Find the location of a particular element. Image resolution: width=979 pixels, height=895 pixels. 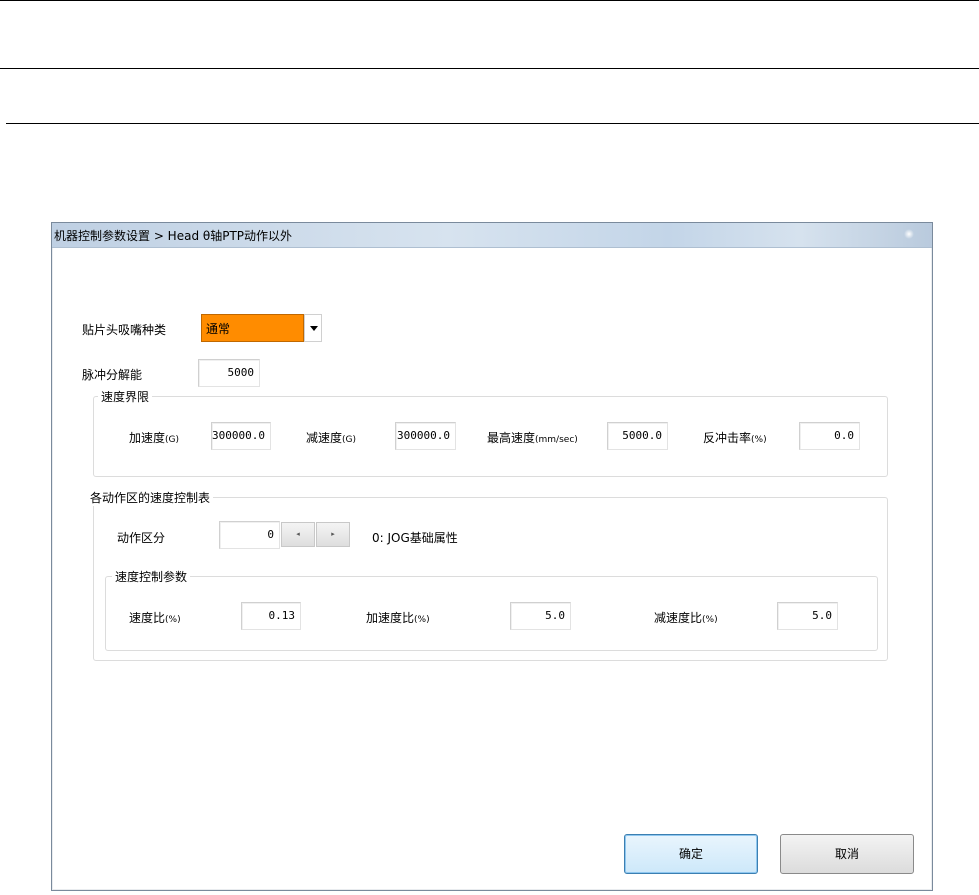

backlash-rate-label: 反冲击率(%) is located at coordinates (735, 438).